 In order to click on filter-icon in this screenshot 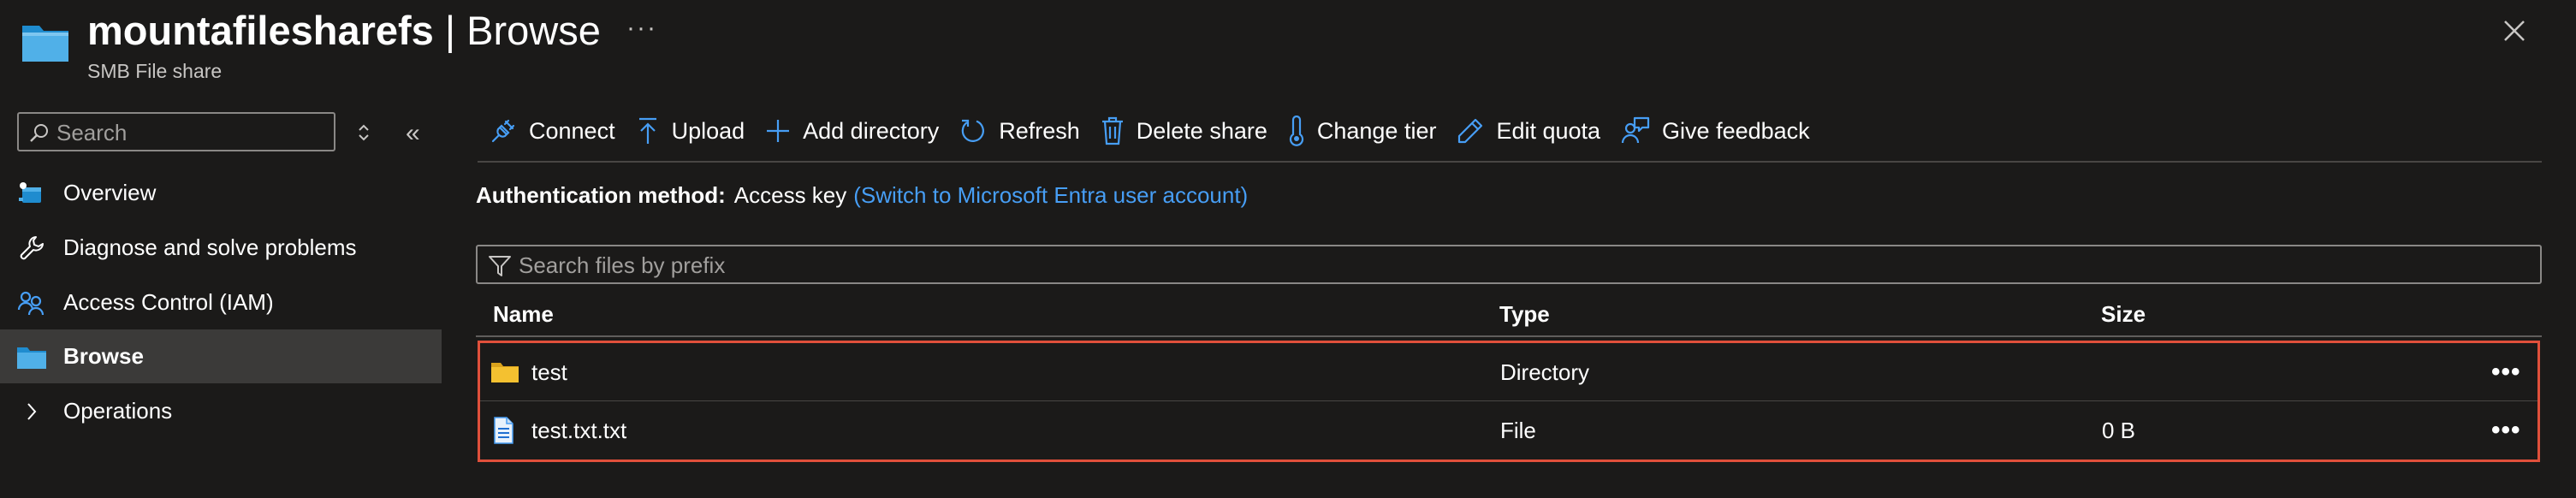, I will do `click(500, 266)`.